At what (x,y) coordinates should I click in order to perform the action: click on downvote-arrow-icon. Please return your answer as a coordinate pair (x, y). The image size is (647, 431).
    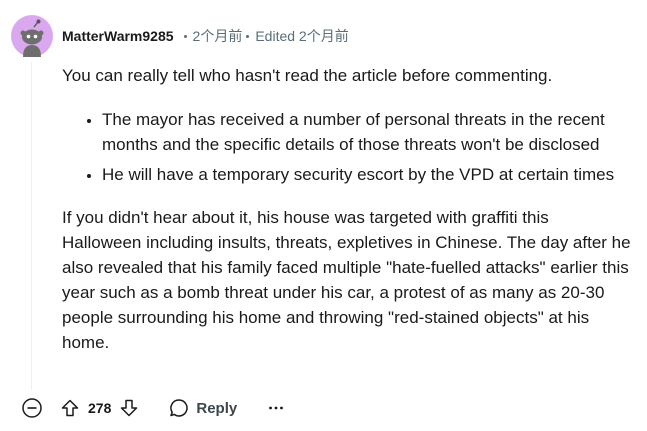
    Looking at the image, I should click on (129, 408).